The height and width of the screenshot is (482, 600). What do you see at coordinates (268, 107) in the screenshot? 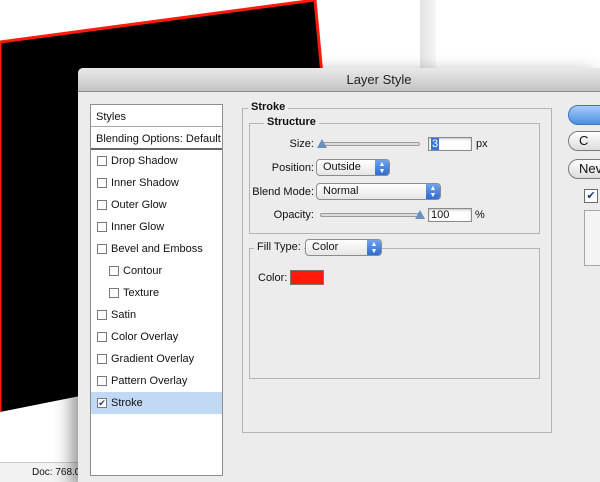
I see `stroke-title: Stroke` at bounding box center [268, 107].